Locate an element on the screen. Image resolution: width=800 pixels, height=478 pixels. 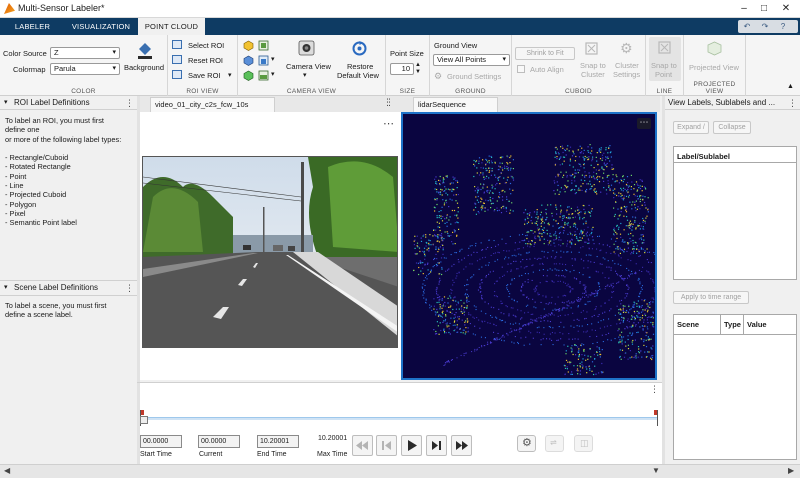
undo-icon: ↶ is located at coordinates (747, 26).